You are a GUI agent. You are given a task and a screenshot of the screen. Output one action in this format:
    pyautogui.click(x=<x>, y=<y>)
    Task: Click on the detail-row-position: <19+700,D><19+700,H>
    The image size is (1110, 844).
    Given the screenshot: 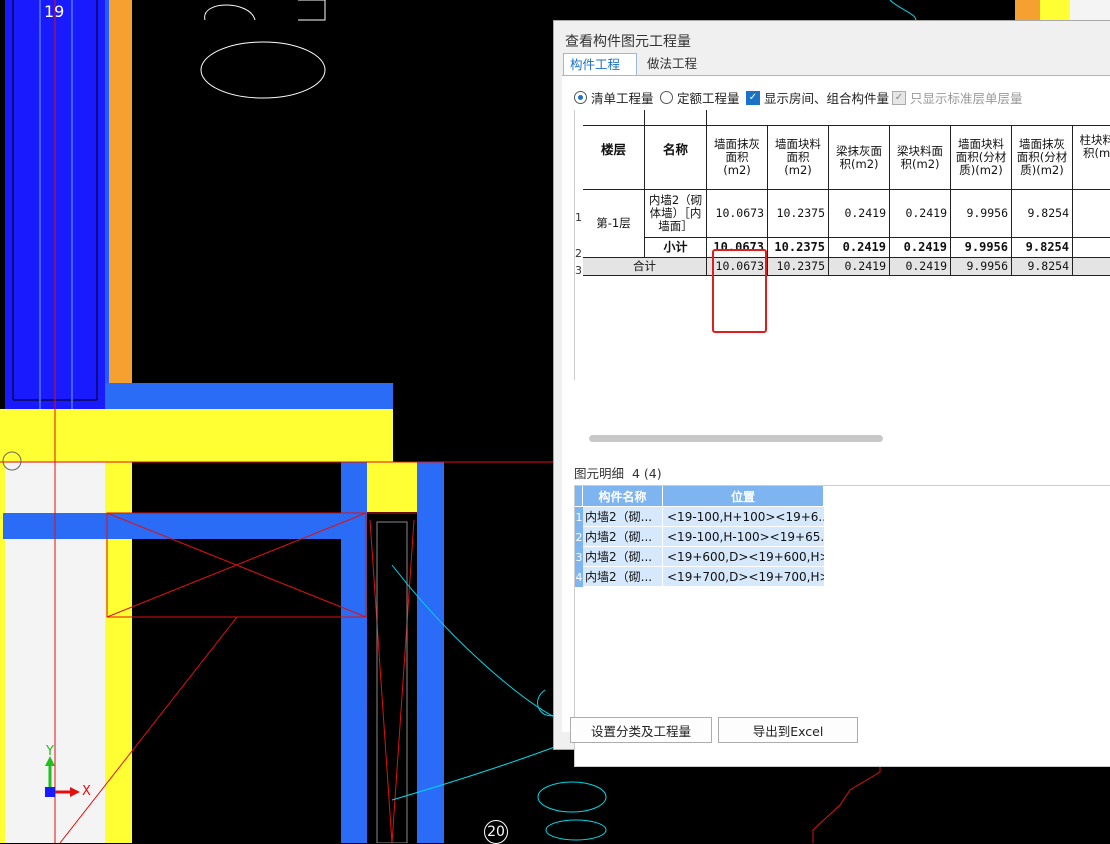 What is the action you would take?
    pyautogui.click(x=743, y=577)
    